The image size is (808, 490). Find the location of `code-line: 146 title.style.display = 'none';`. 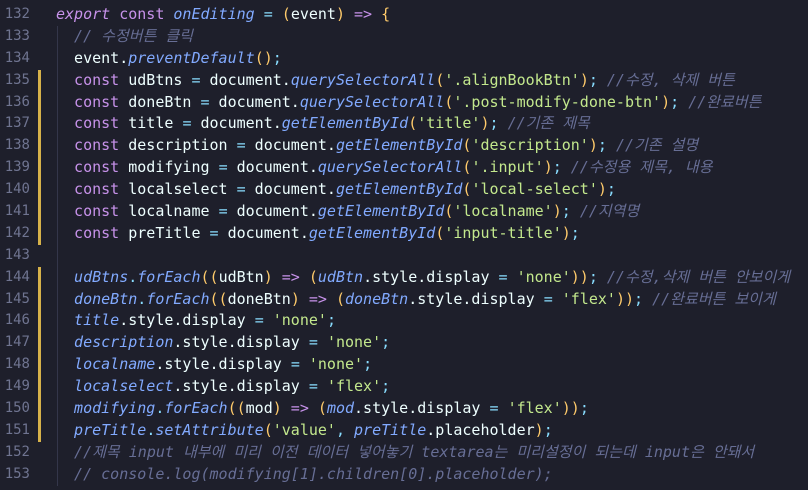

code-line: 146 title.style.display = 'none'; is located at coordinates (404, 321).